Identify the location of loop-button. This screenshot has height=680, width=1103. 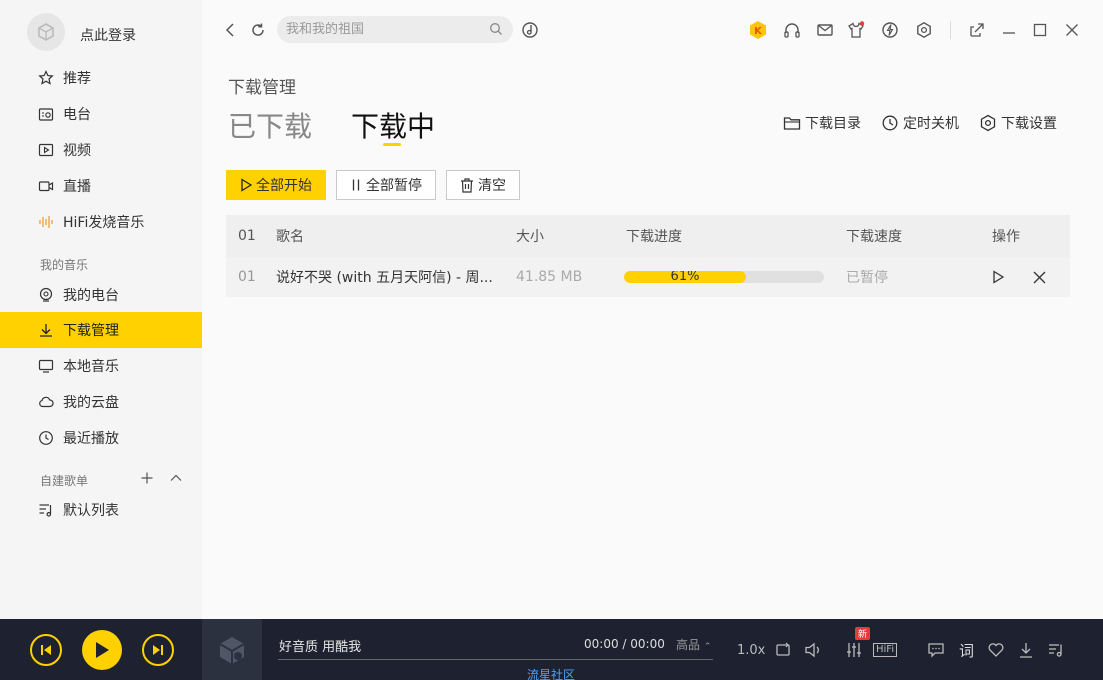
(783, 650).